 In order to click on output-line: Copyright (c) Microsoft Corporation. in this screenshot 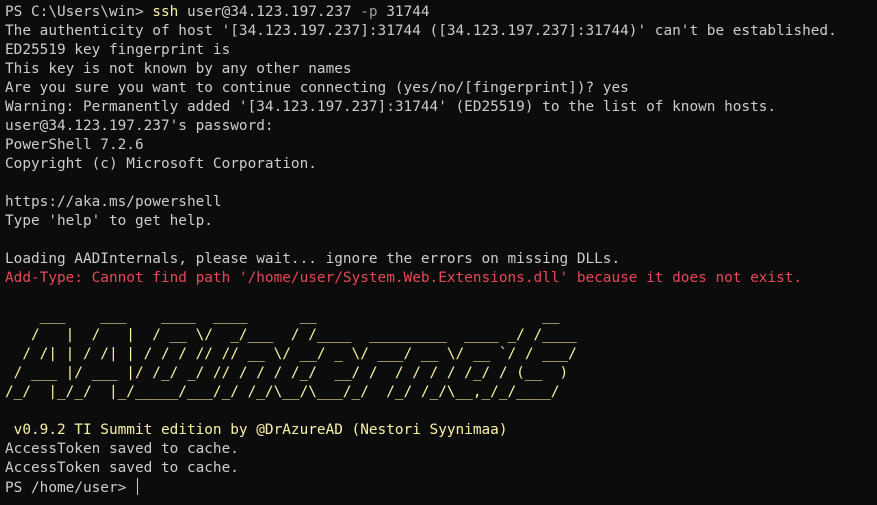, I will do `click(161, 164)`.